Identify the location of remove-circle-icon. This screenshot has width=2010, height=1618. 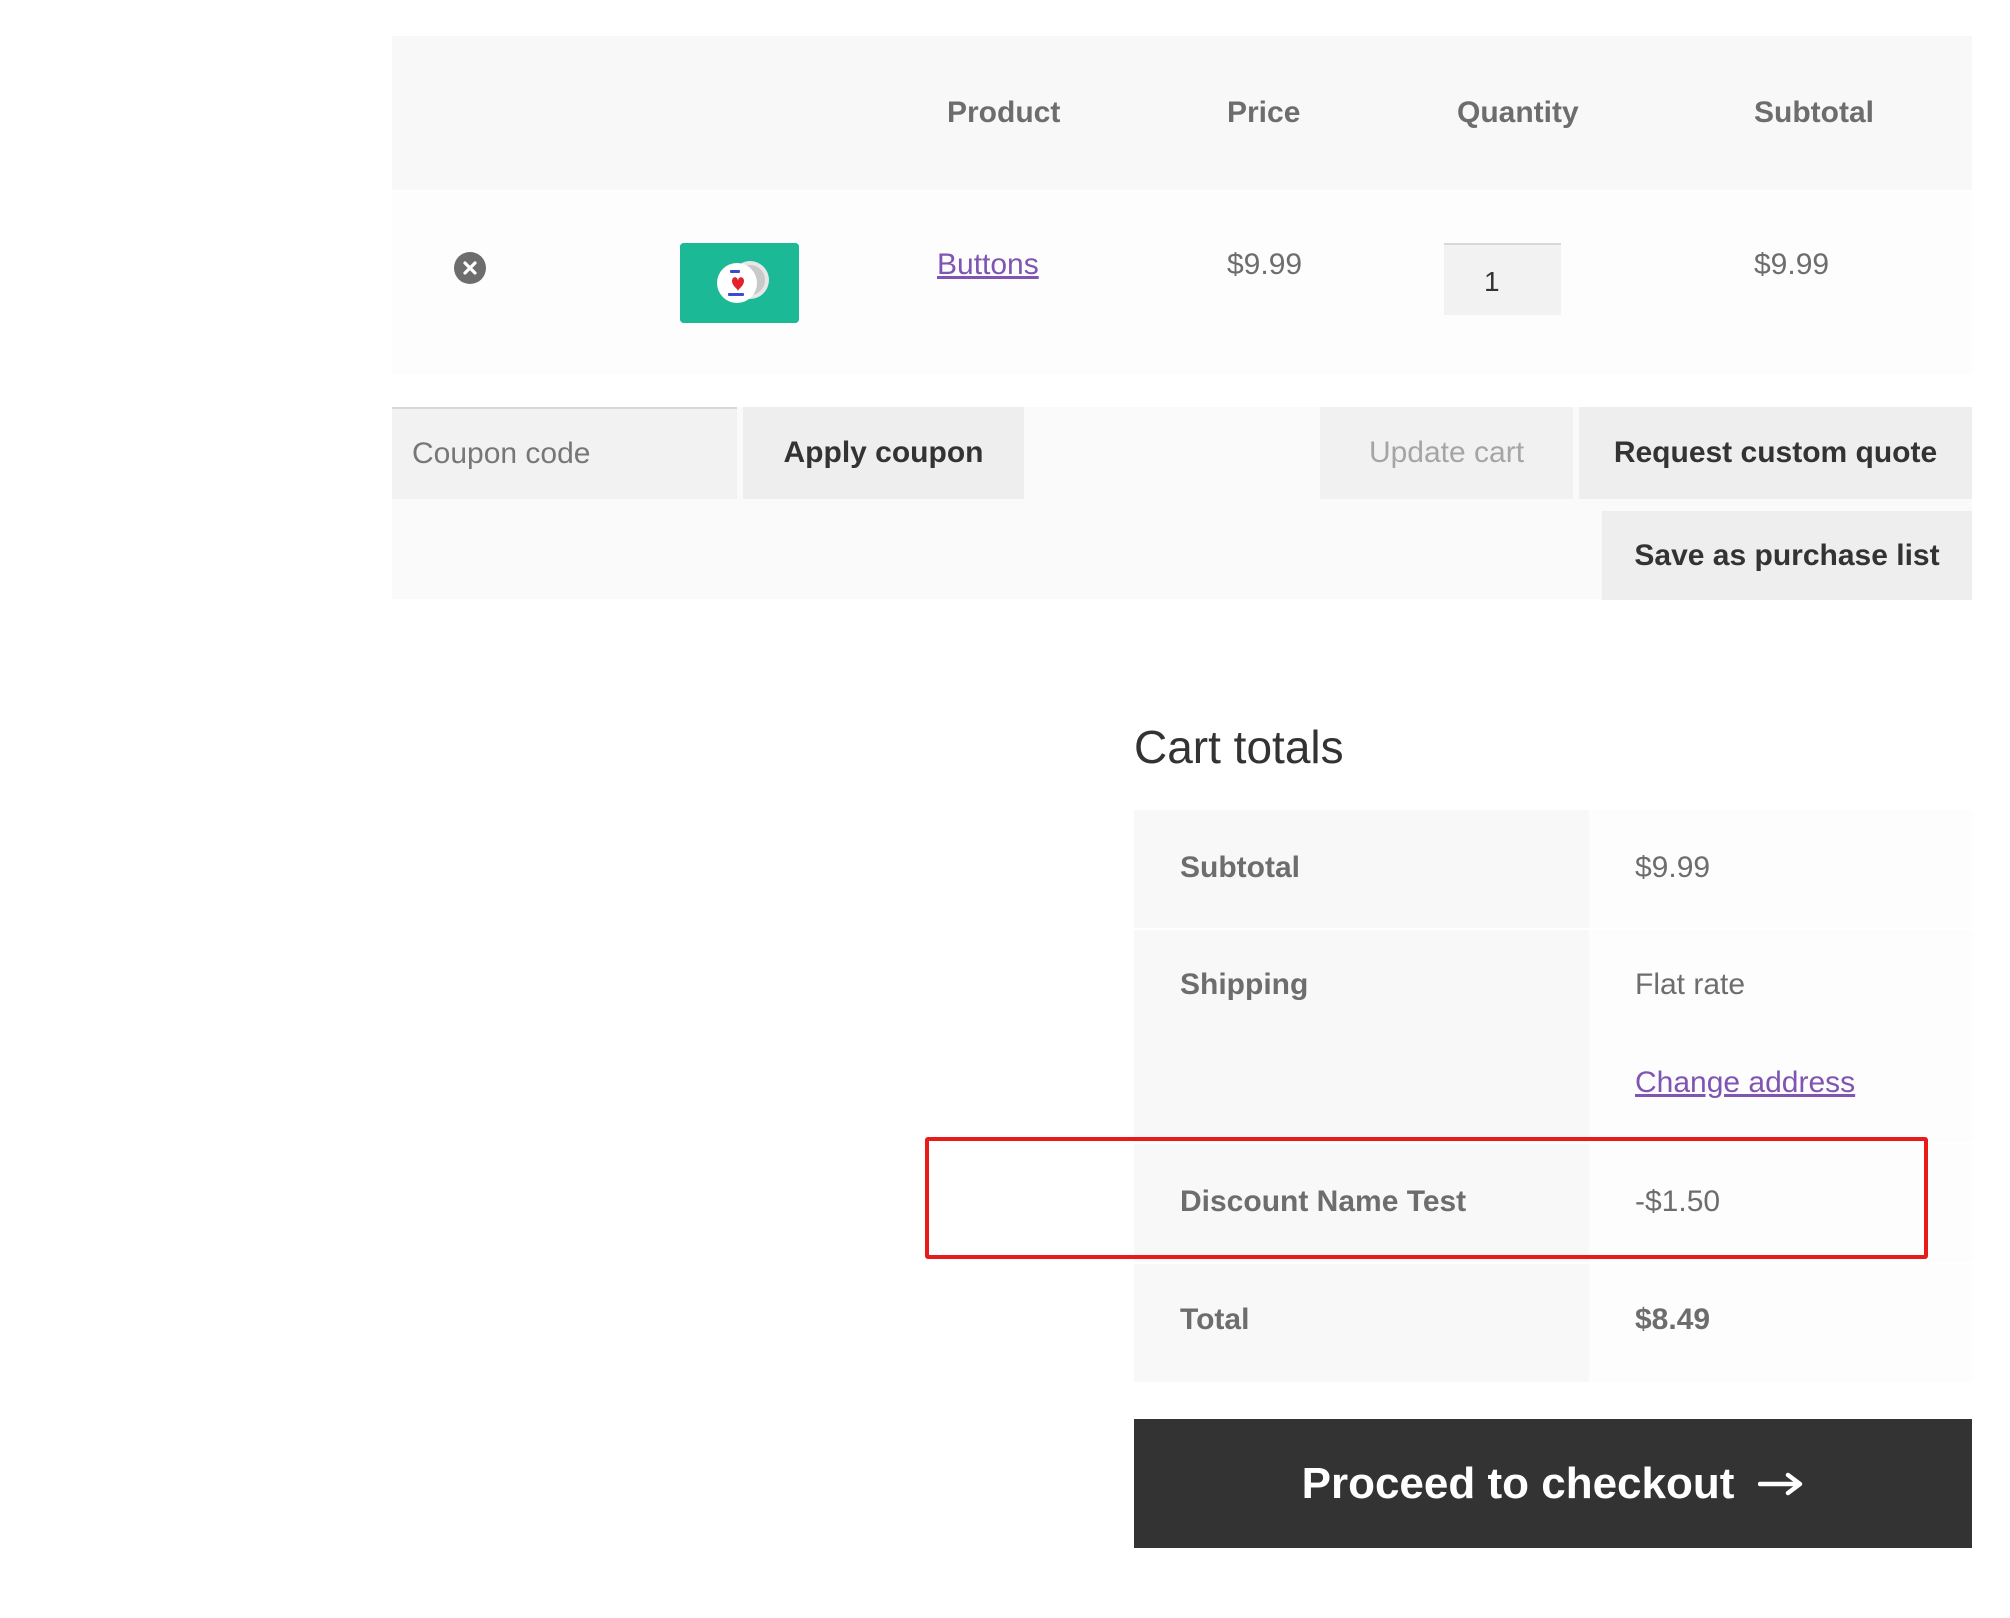
(470, 268).